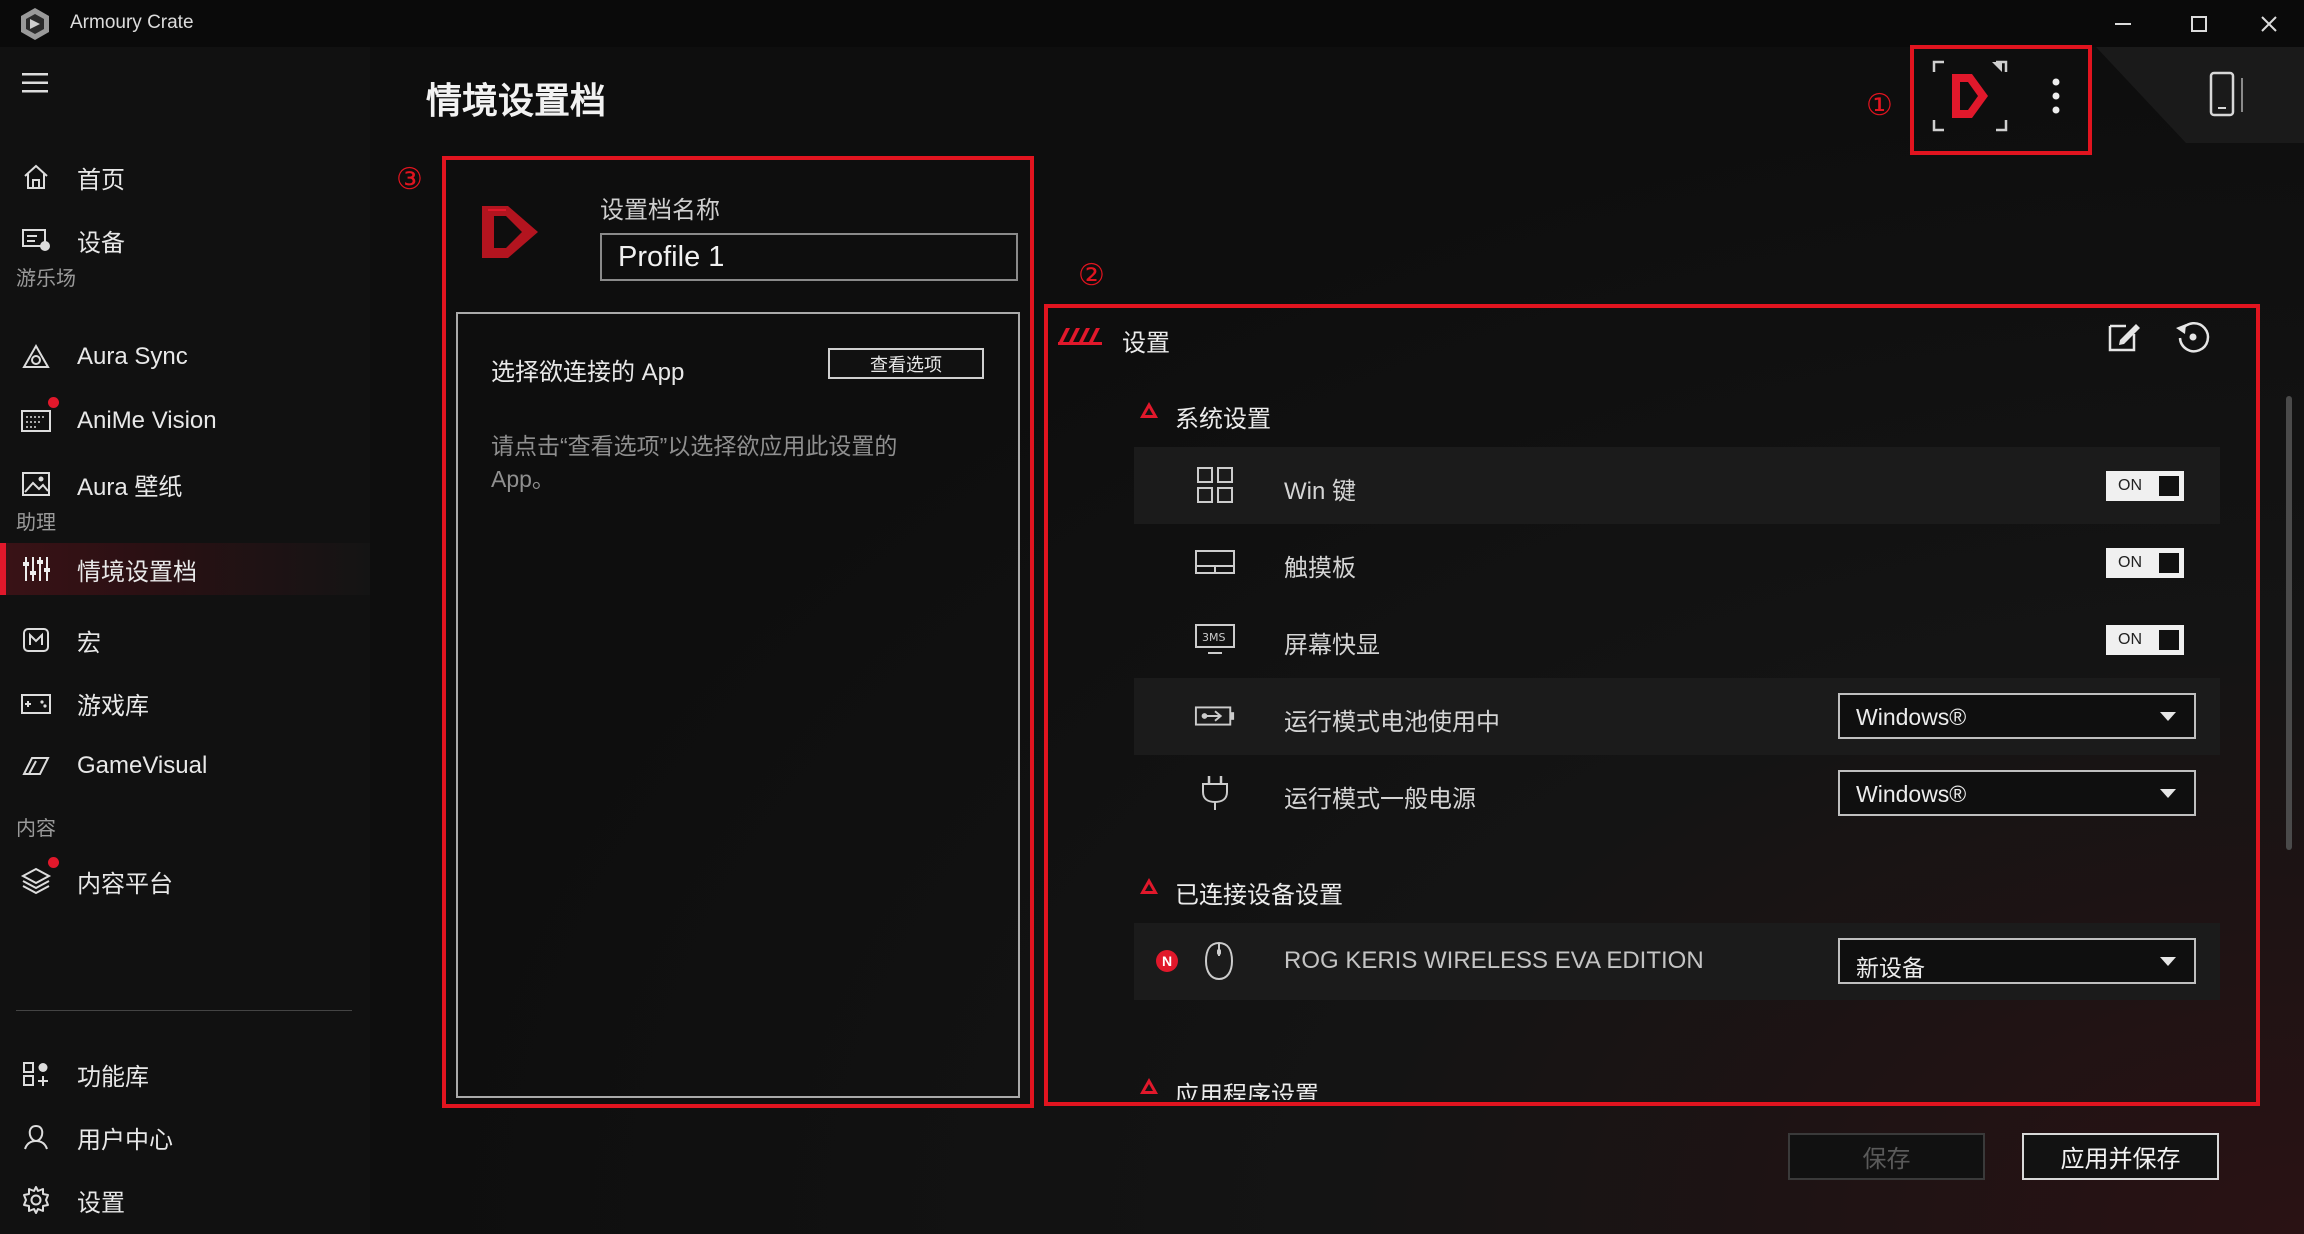  I want to click on app-settings-title: 应用程序设置, so click(1247, 1091).